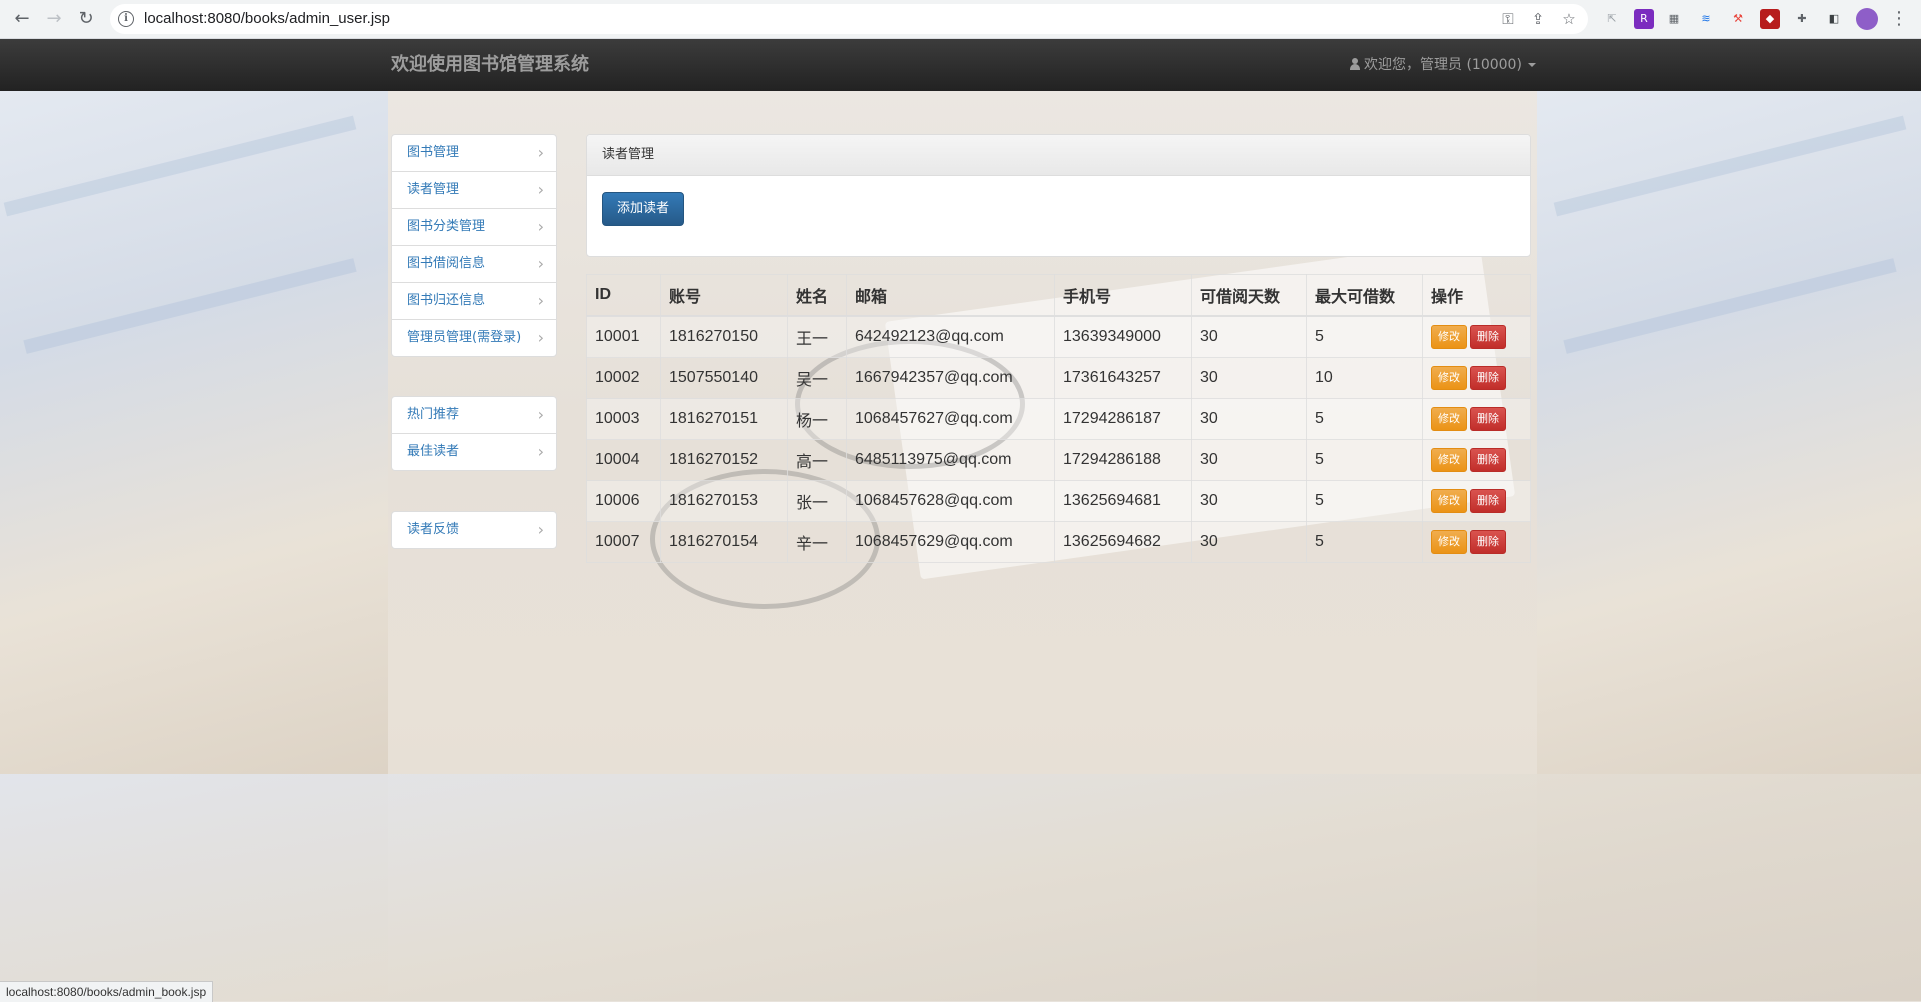 Image resolution: width=1921 pixels, height=1002 pixels. I want to click on cell-account: 1816270154, so click(724, 542).